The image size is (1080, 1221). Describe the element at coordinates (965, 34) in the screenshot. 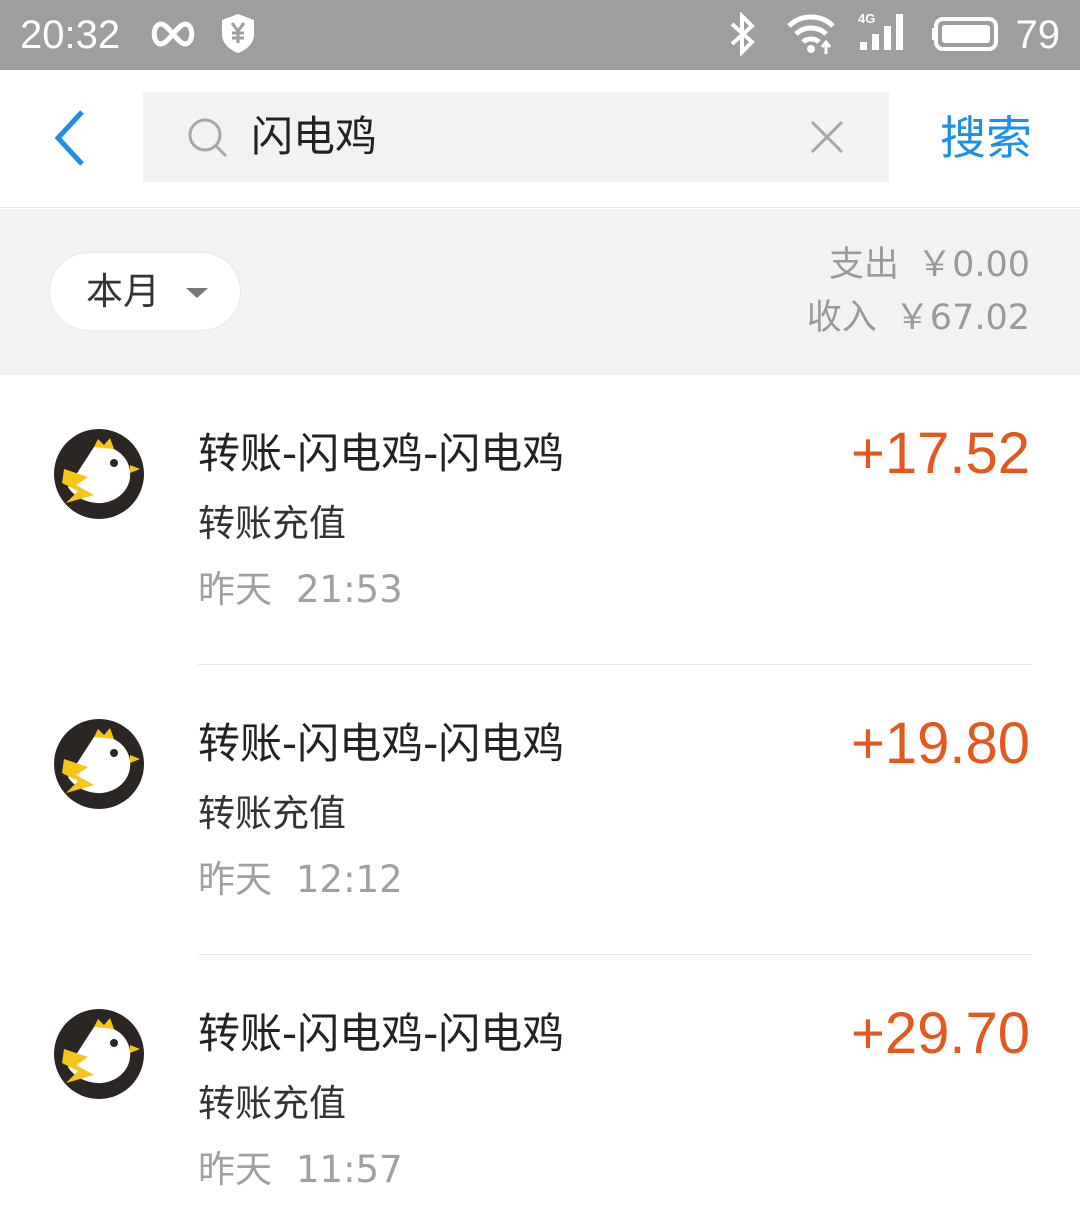

I see `battery-icon` at that location.